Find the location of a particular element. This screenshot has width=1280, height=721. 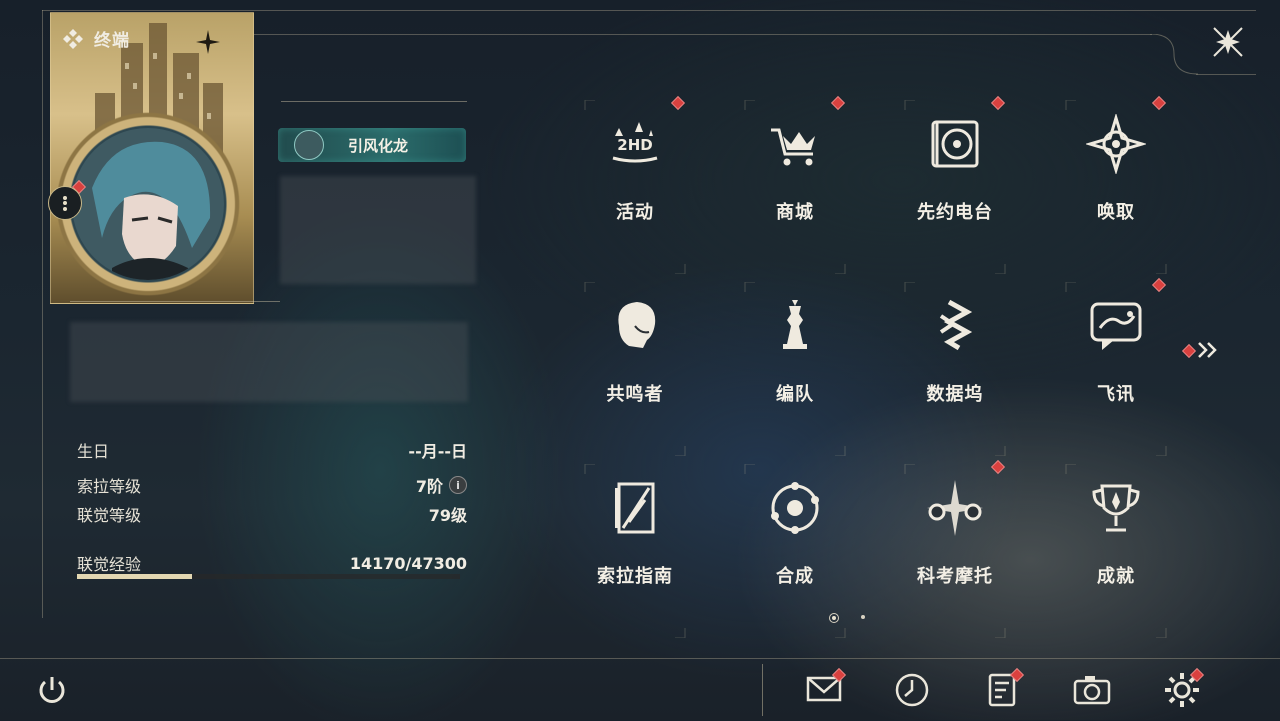

frame-left-line is located at coordinates (42, 314).